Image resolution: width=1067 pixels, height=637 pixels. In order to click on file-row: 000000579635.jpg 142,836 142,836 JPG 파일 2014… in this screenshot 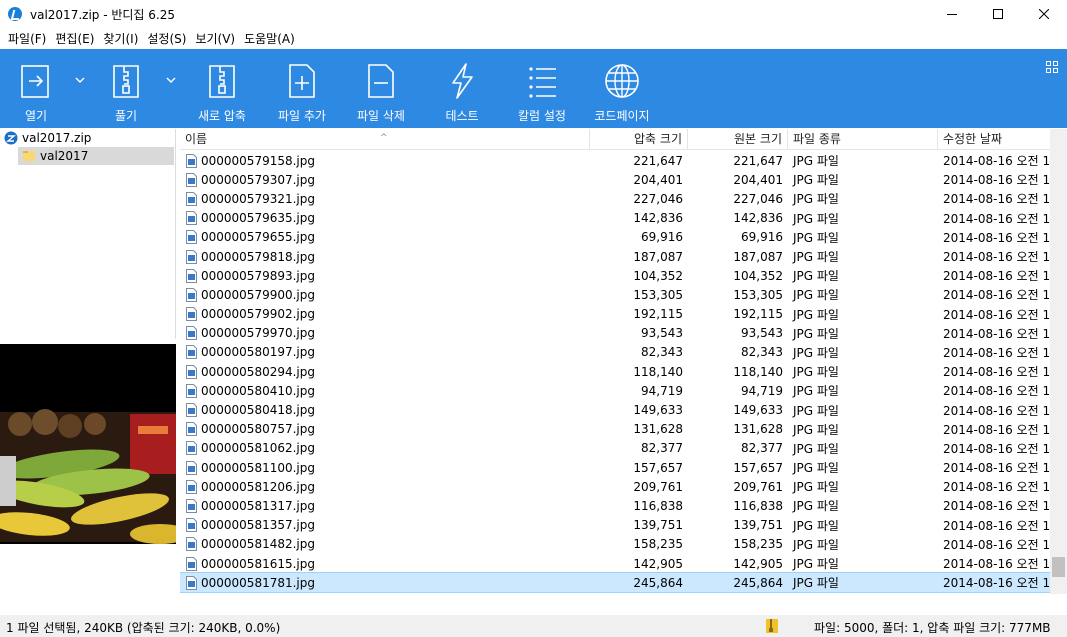, I will do `click(616, 218)`.